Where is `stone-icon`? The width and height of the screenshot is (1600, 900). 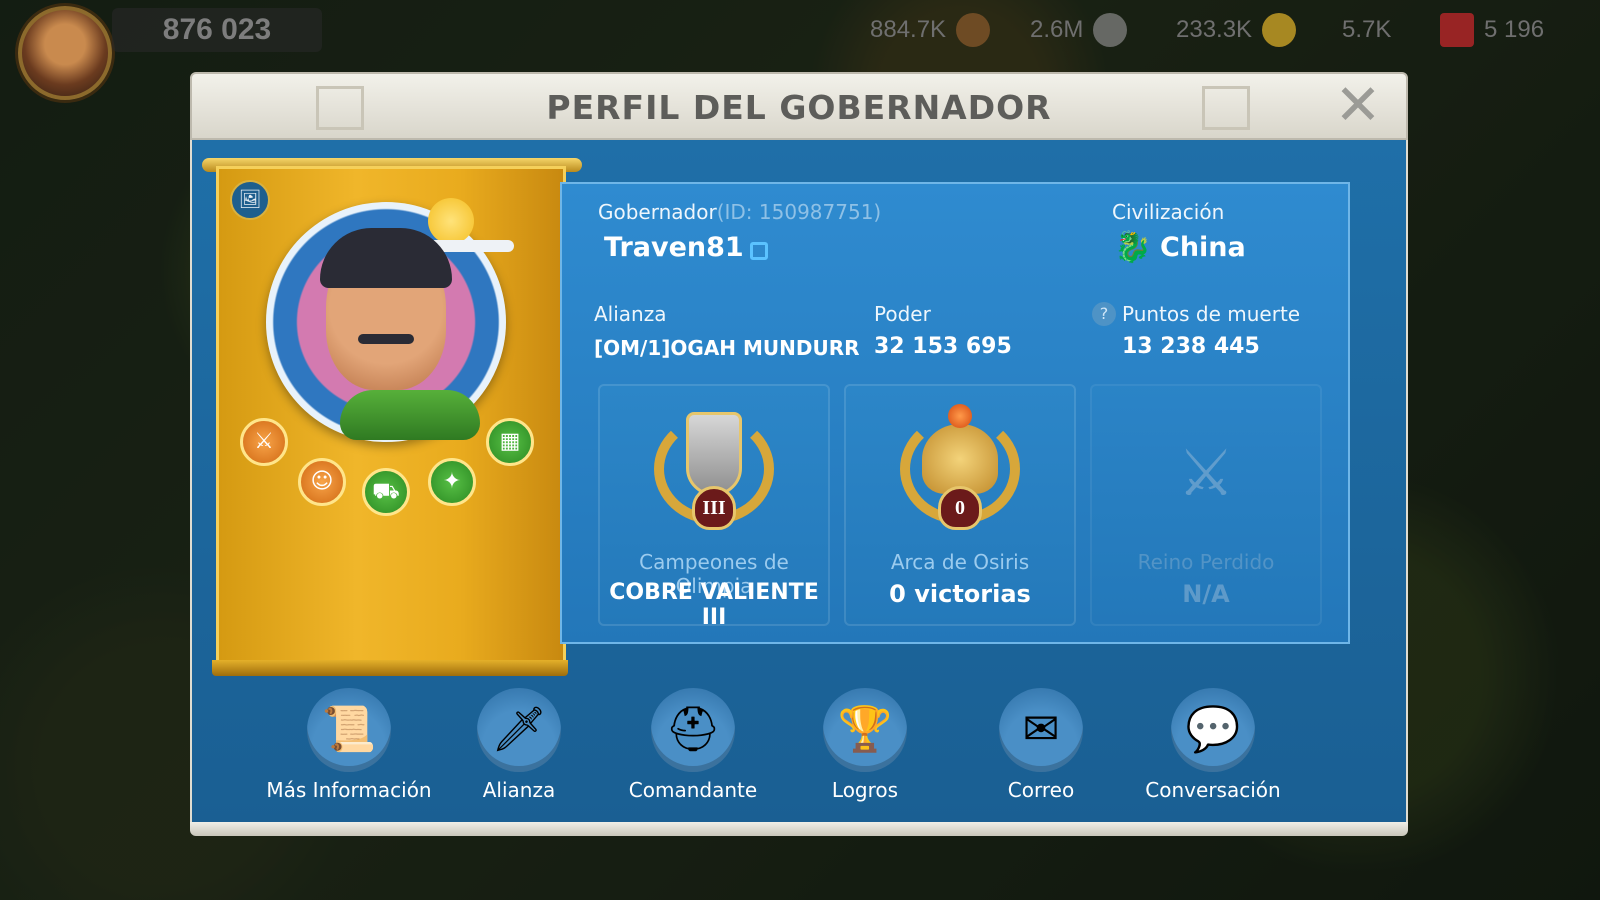
stone-icon is located at coordinates (1110, 30).